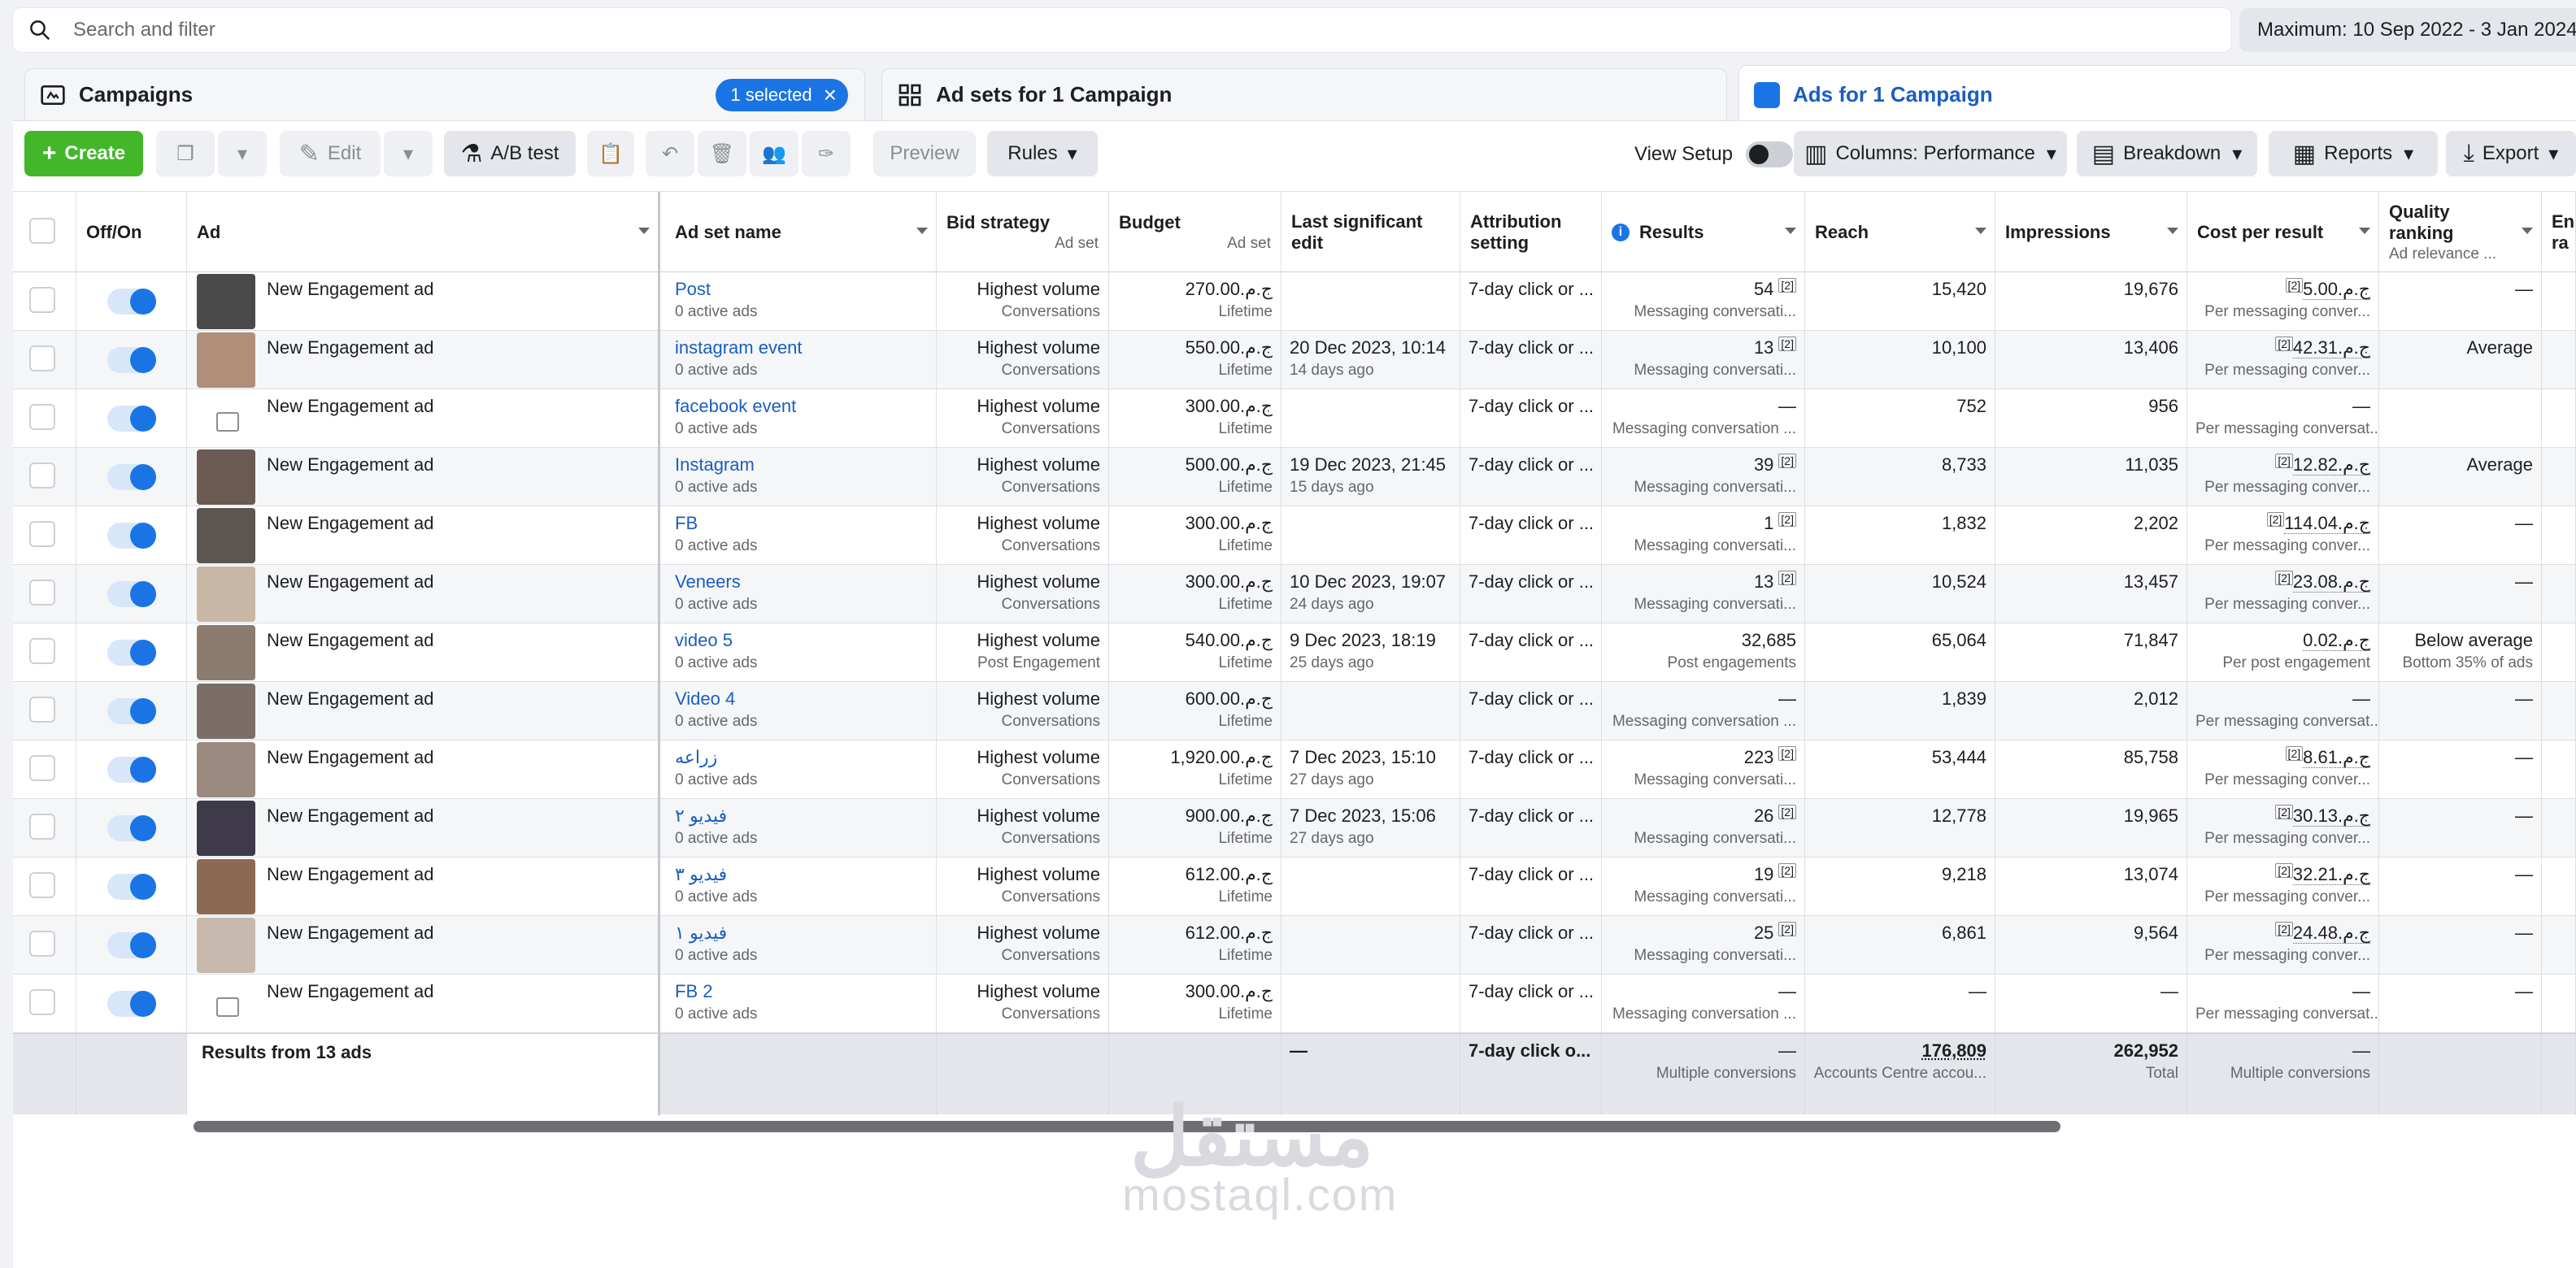  What do you see at coordinates (330, 153) in the screenshot?
I see `edit-button: ✎ Edit` at bounding box center [330, 153].